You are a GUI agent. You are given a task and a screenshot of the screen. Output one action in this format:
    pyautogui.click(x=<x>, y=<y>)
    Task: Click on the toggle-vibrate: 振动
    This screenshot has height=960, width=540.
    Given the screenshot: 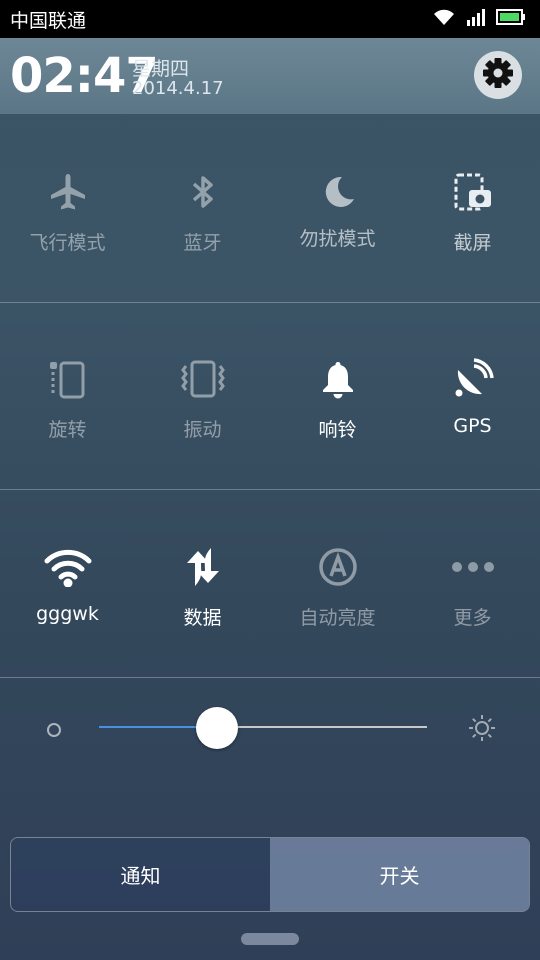 What is the action you would take?
    pyautogui.click(x=202, y=399)
    